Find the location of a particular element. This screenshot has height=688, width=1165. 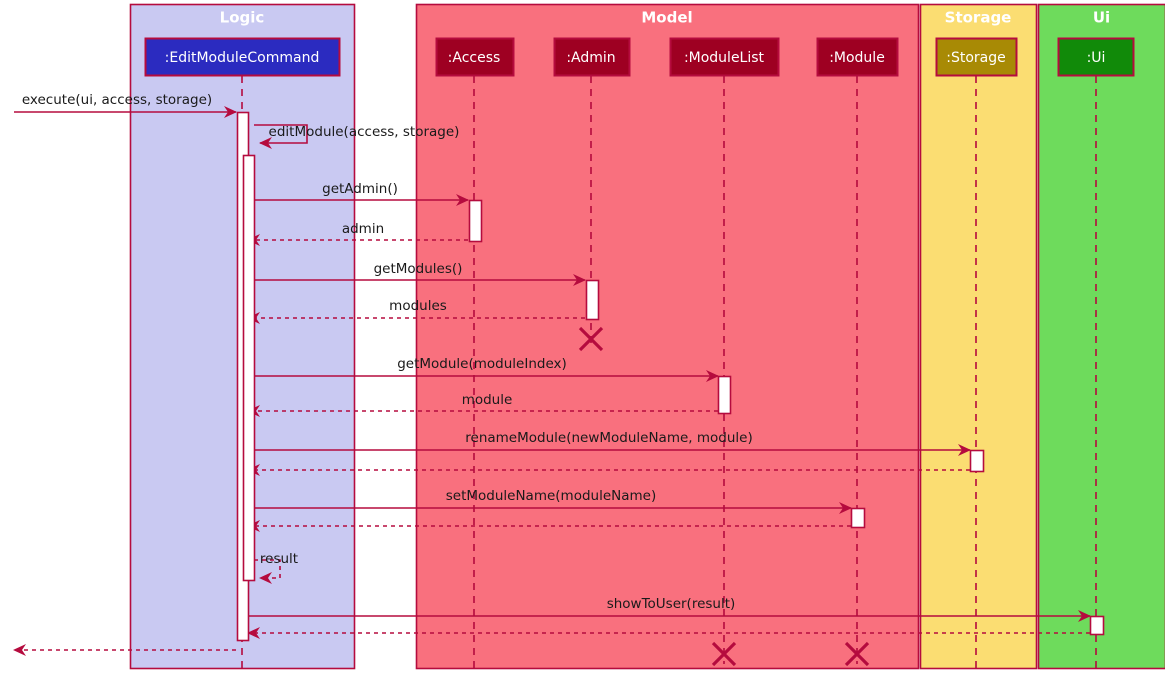

activation-a-storage is located at coordinates (977, 461).